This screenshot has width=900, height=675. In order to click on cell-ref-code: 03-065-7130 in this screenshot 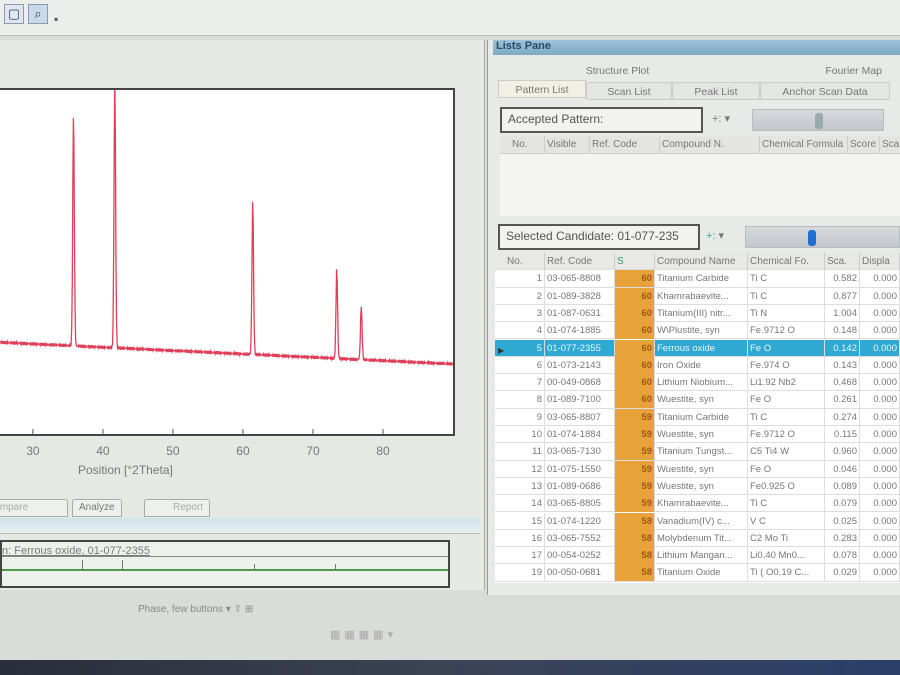, I will do `click(580, 452)`.